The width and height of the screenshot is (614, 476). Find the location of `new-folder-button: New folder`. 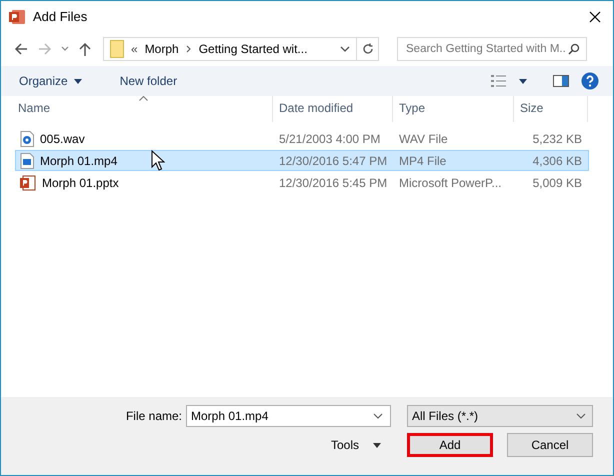

new-folder-button: New folder is located at coordinates (149, 81).